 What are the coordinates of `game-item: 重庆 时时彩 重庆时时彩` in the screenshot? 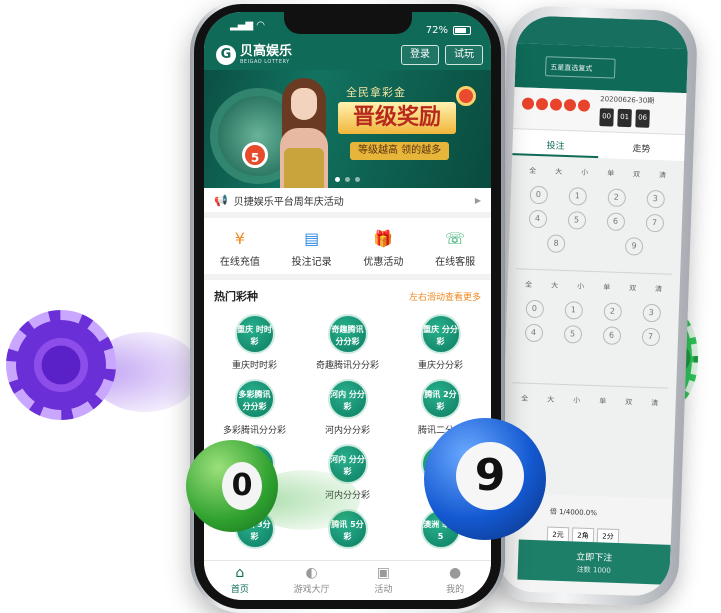 It's located at (254, 342).